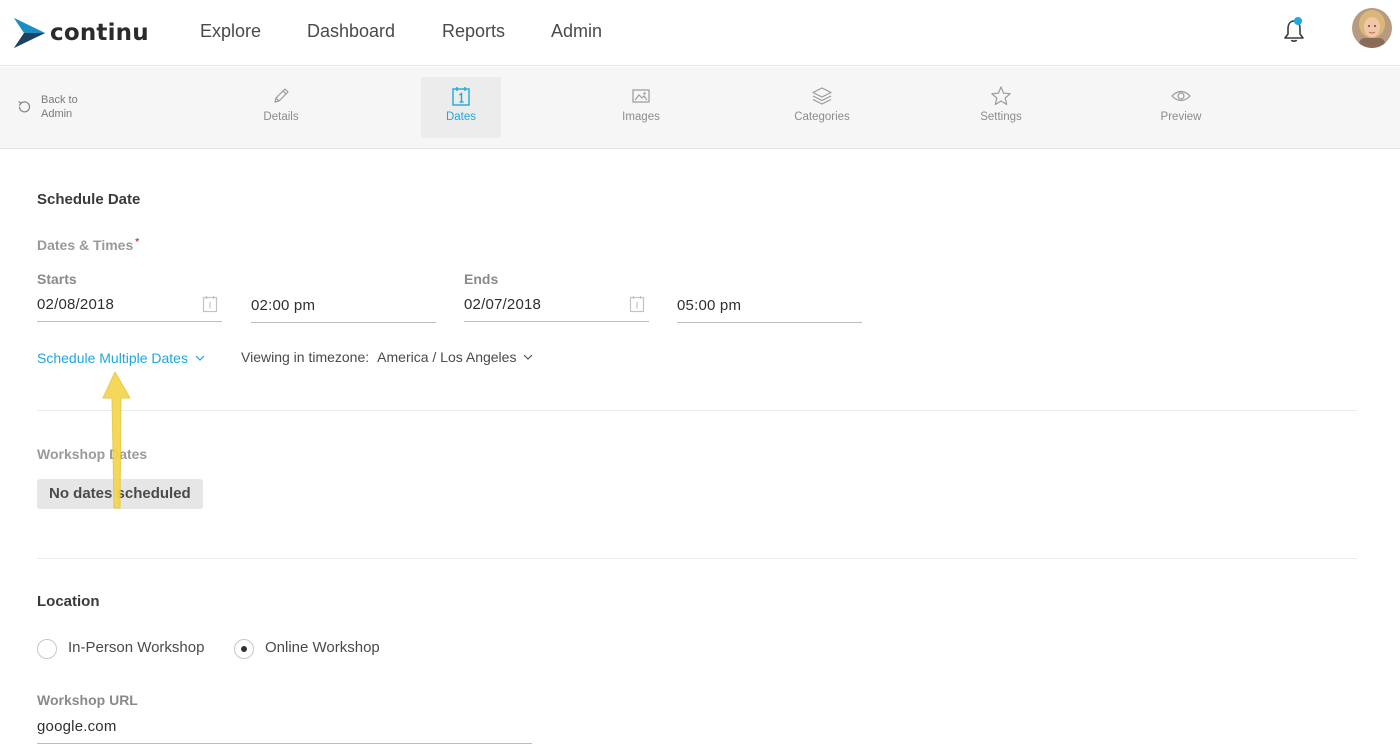  Describe the element at coordinates (822, 107) in the screenshot. I see `tab-categories: Categories` at that location.